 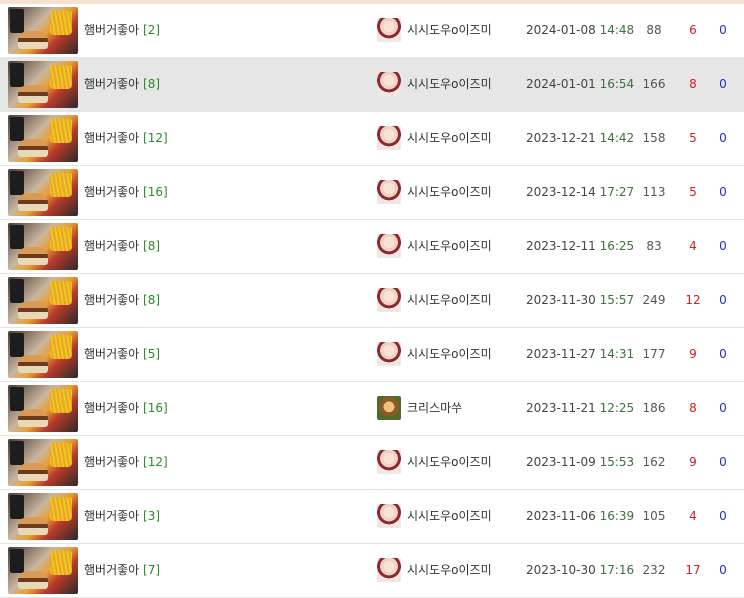 I want to click on post-title-link: 햄버거좋아 [7], so click(x=122, y=570).